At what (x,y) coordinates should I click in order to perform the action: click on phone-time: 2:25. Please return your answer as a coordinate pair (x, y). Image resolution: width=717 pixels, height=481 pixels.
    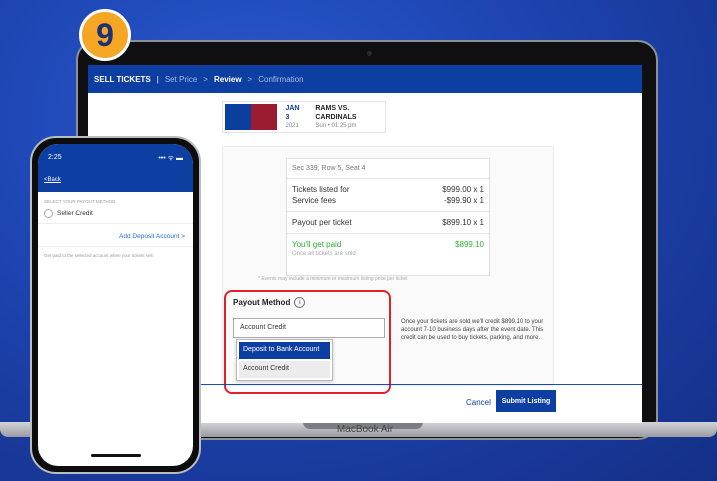
    Looking at the image, I should click on (55, 157).